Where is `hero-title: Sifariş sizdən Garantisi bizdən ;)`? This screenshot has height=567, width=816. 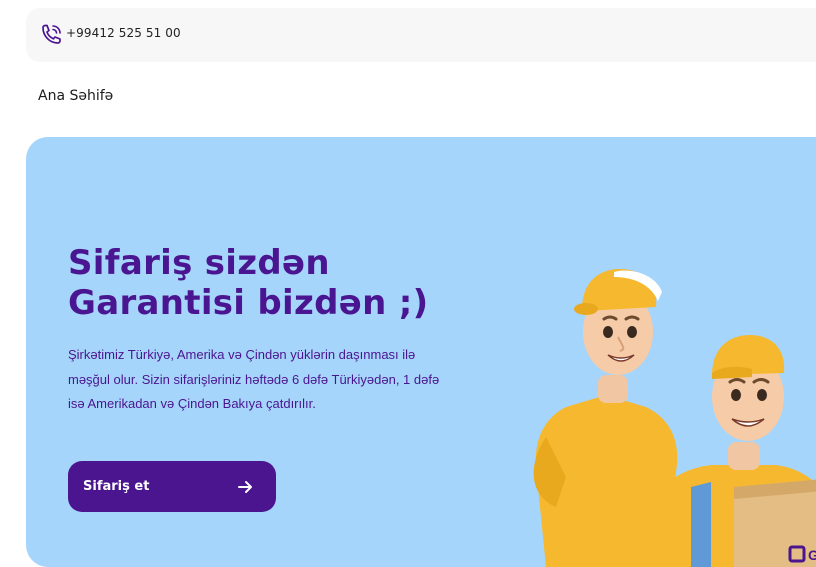 hero-title: Sifariş sizdən Garantisi bizdən ;) is located at coordinates (248, 283).